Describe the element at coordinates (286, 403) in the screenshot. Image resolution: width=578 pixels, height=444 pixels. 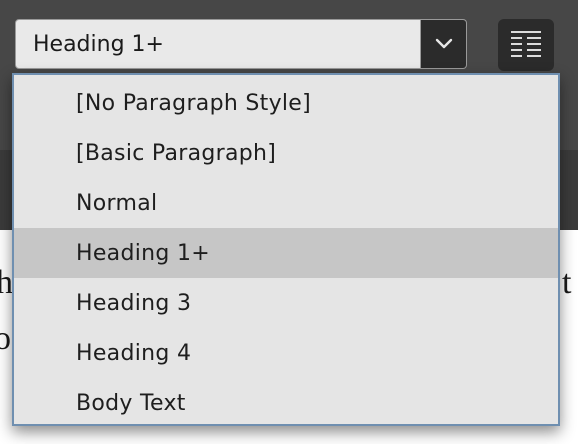
I see `dropdown-item-body-text: Body Text` at that location.